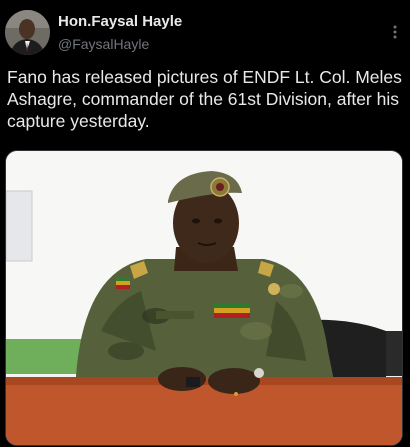 Image resolution: width=410 pixels, height=447 pixels. I want to click on more-vertical-icon, so click(395, 34).